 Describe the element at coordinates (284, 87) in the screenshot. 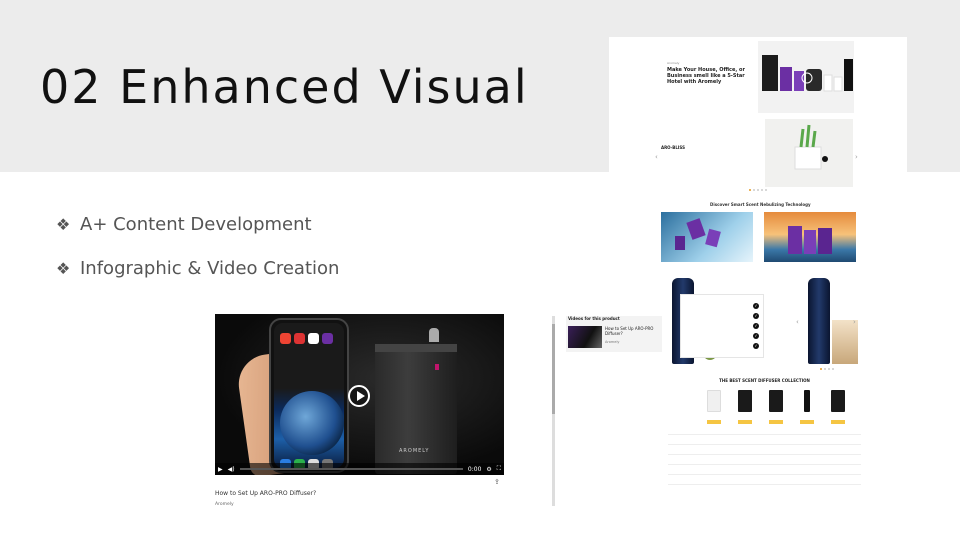

I see `slide-title: 02 Enhanced Visual` at that location.